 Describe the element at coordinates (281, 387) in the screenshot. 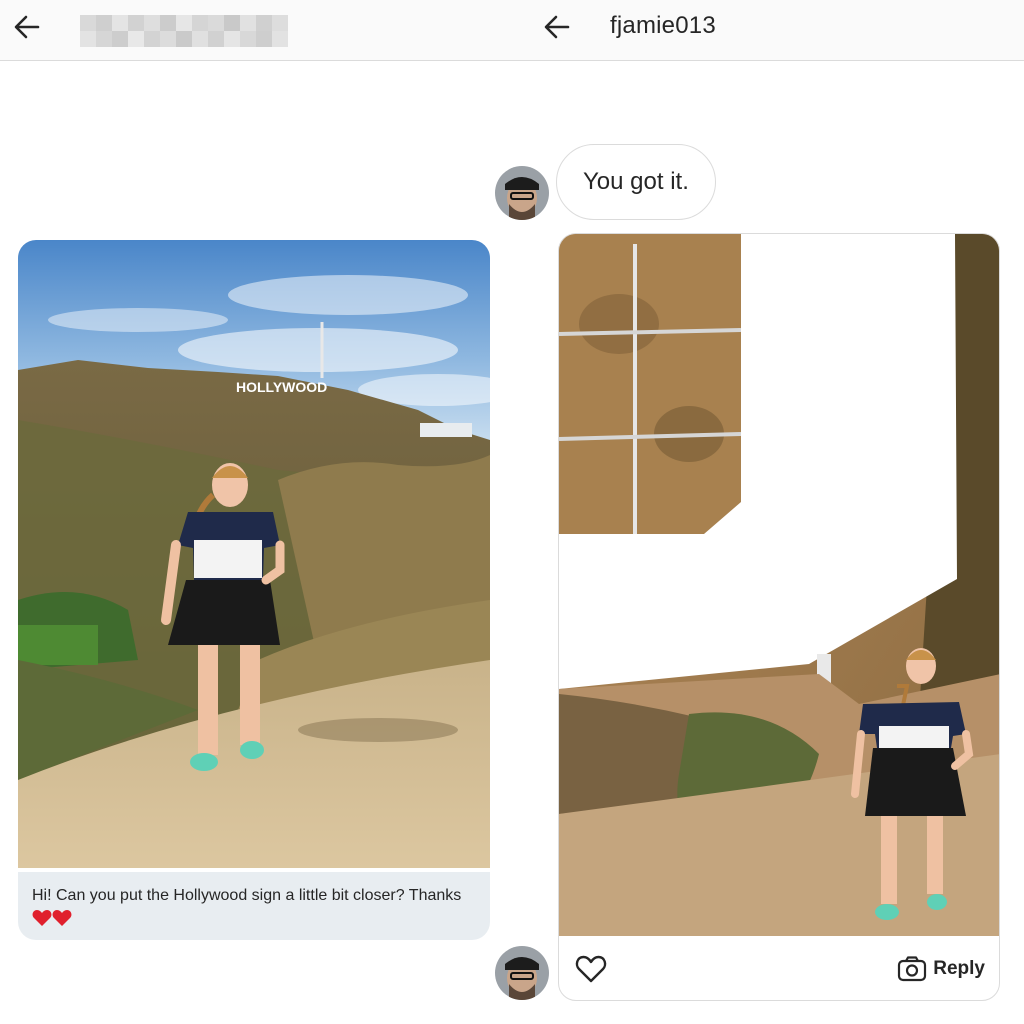

I see `hollywood-sign: HOLLYWOOD` at that location.